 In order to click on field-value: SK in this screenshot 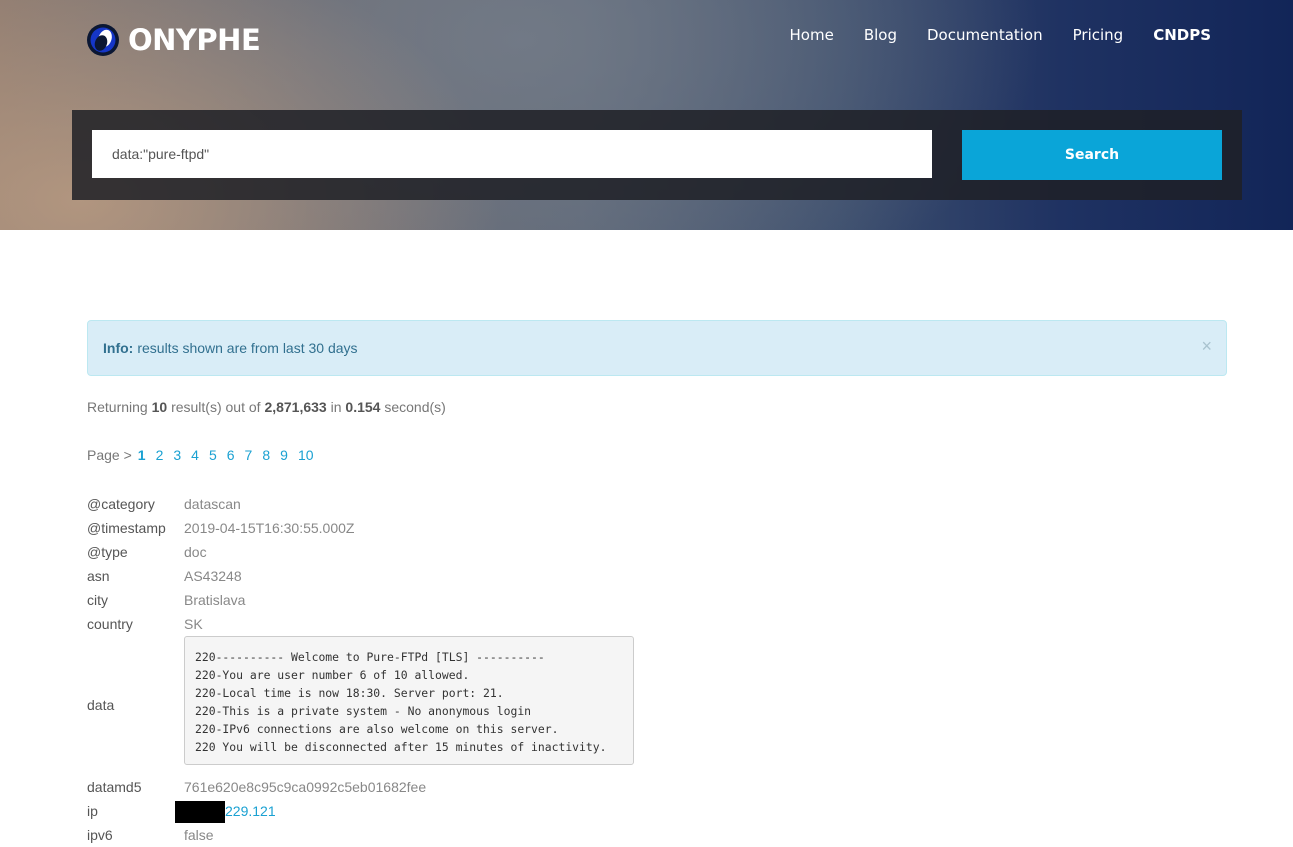, I will do `click(193, 624)`.